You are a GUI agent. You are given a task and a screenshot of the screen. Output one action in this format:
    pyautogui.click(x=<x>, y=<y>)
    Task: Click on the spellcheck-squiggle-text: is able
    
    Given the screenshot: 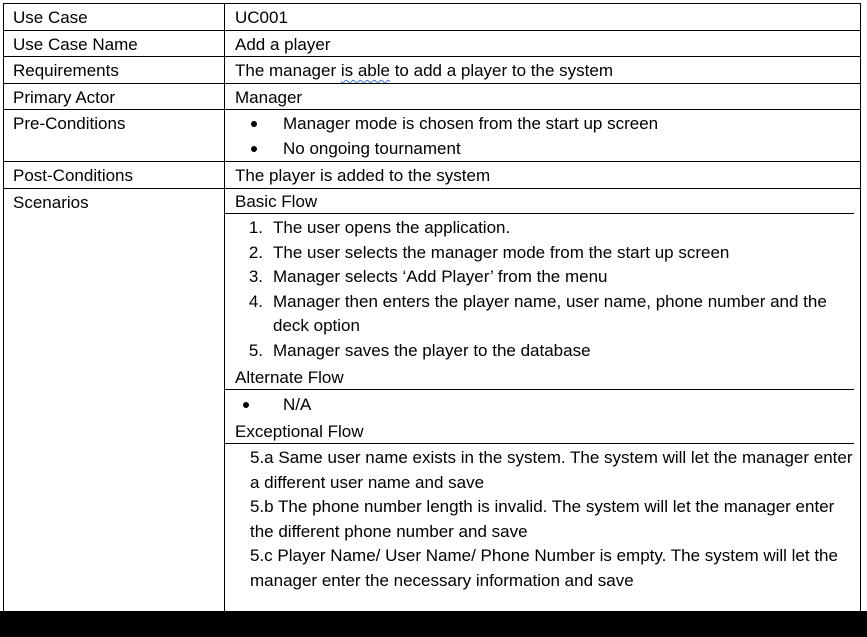 What is the action you would take?
    pyautogui.click(x=365, y=70)
    